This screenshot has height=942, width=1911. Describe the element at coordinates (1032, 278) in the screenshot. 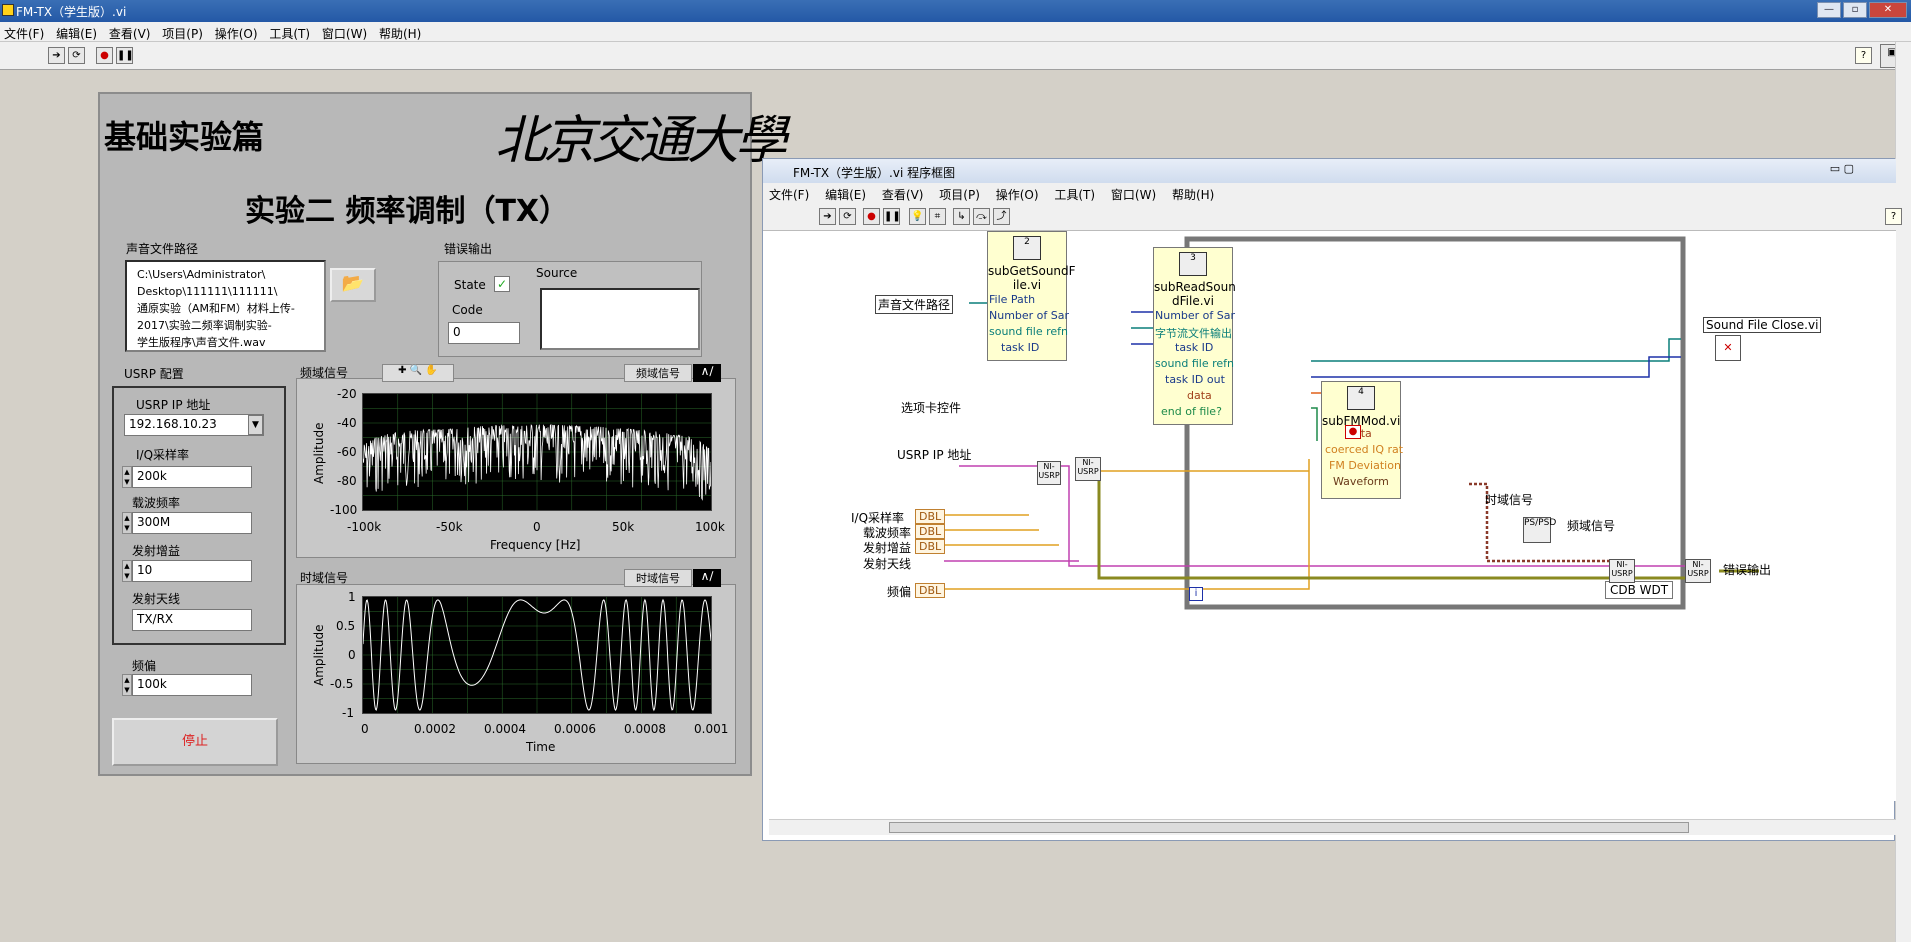

I see `subvi-name: subGetSoundF ile.vi` at that location.